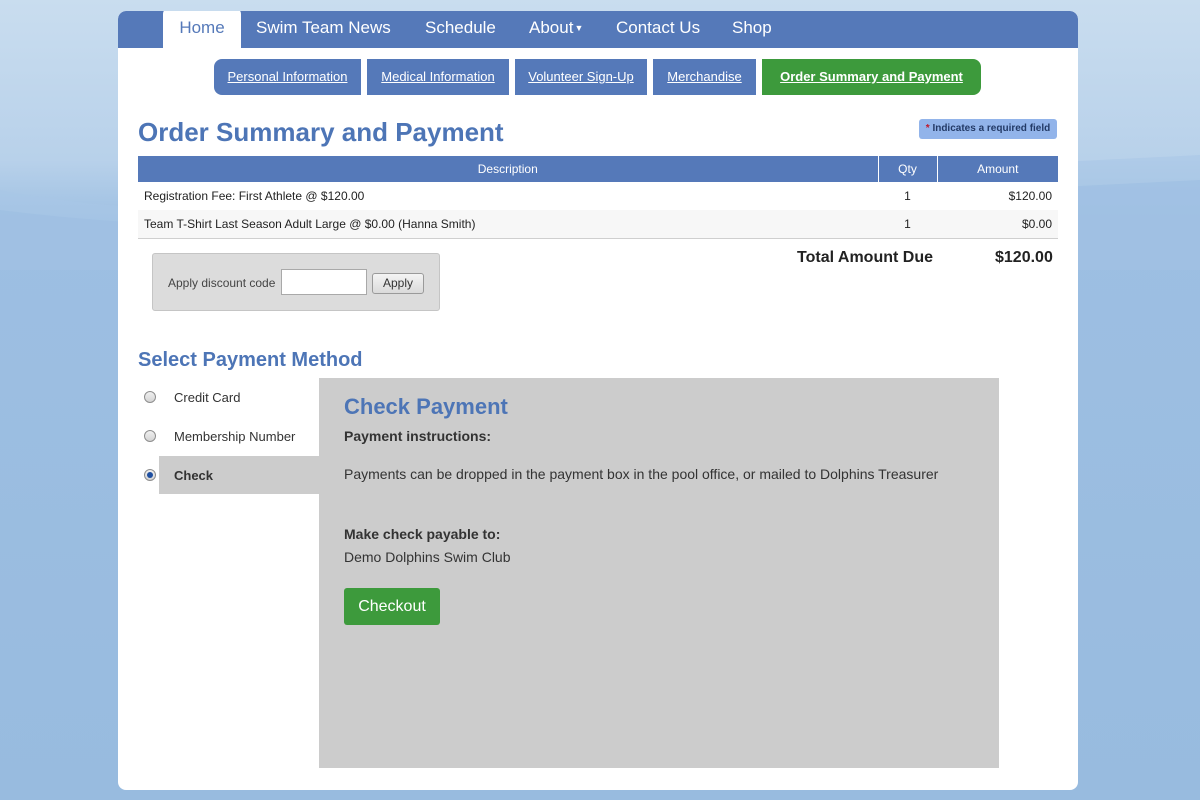 The image size is (1200, 800). Describe the element at coordinates (997, 169) in the screenshot. I see `header-amount: Amount` at that location.